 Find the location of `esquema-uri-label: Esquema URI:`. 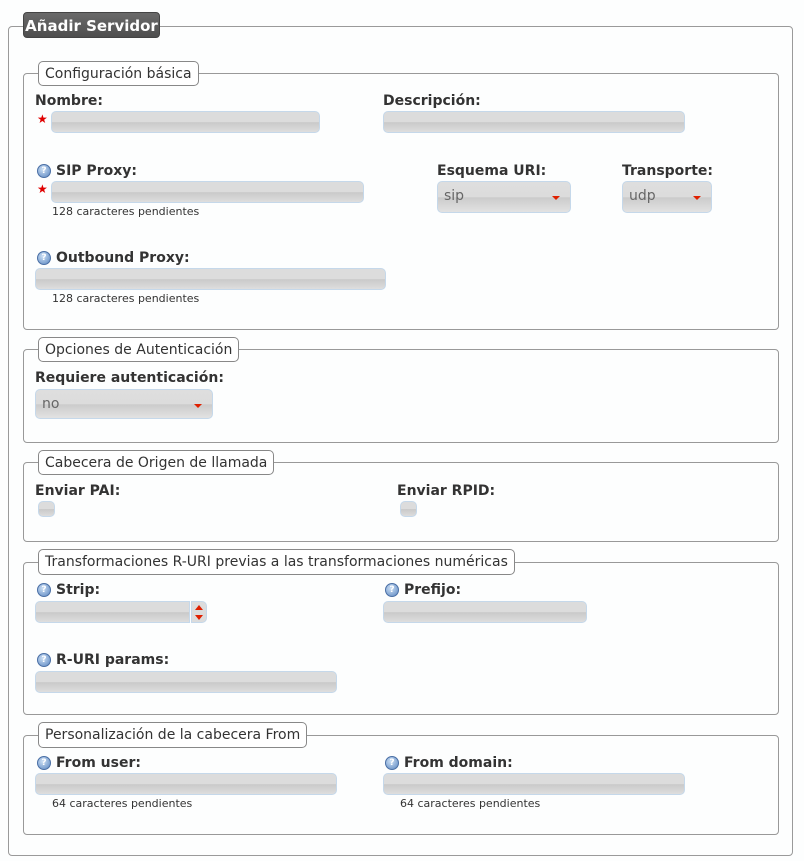

esquema-uri-label: Esquema URI: is located at coordinates (492, 171).